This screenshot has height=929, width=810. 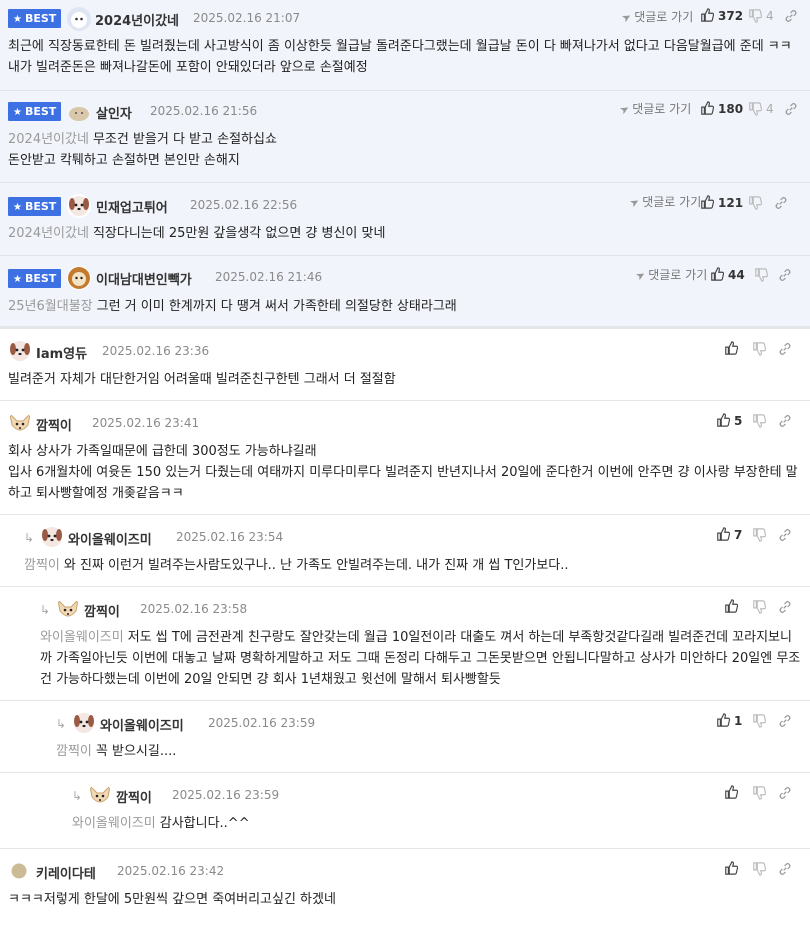 I want to click on comment-author: 이대남대변인빽가, so click(x=144, y=278).